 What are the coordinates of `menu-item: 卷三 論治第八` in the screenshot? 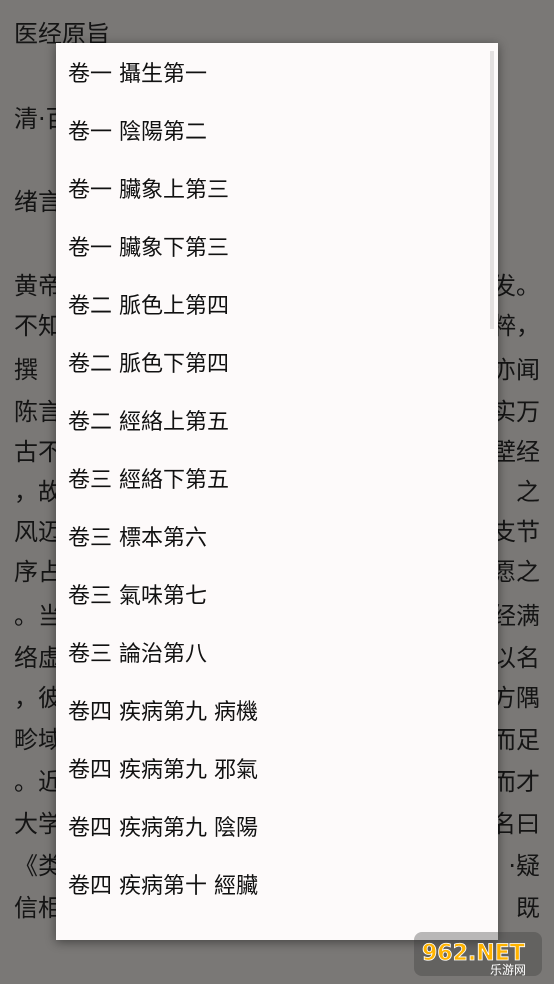 It's located at (277, 652).